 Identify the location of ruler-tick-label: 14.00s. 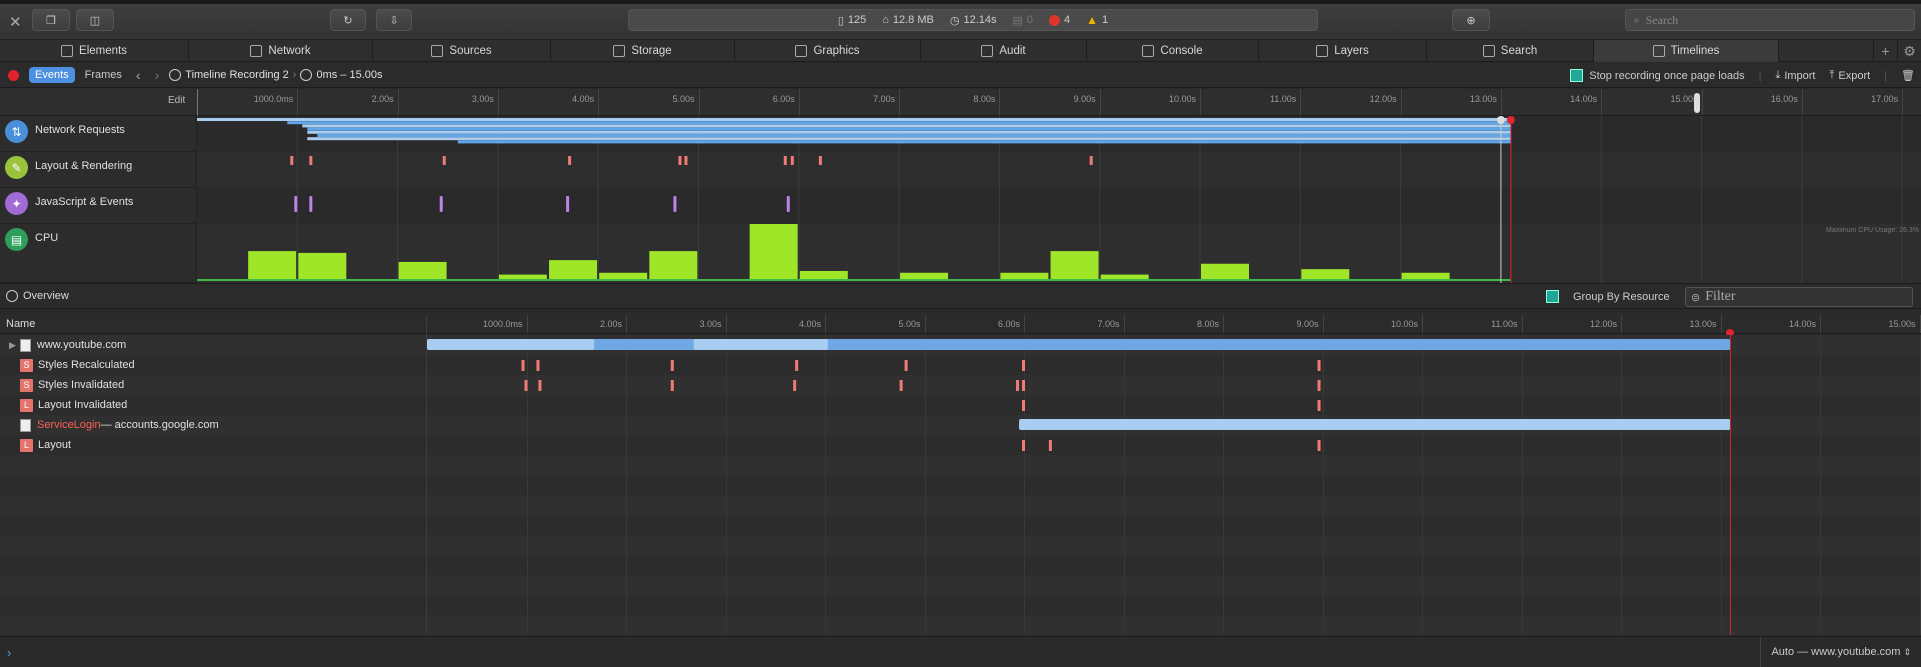
(1584, 99).